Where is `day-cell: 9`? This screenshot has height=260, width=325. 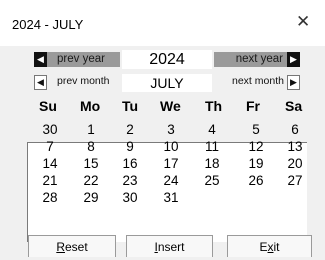
day-cell: 9 is located at coordinates (130, 146).